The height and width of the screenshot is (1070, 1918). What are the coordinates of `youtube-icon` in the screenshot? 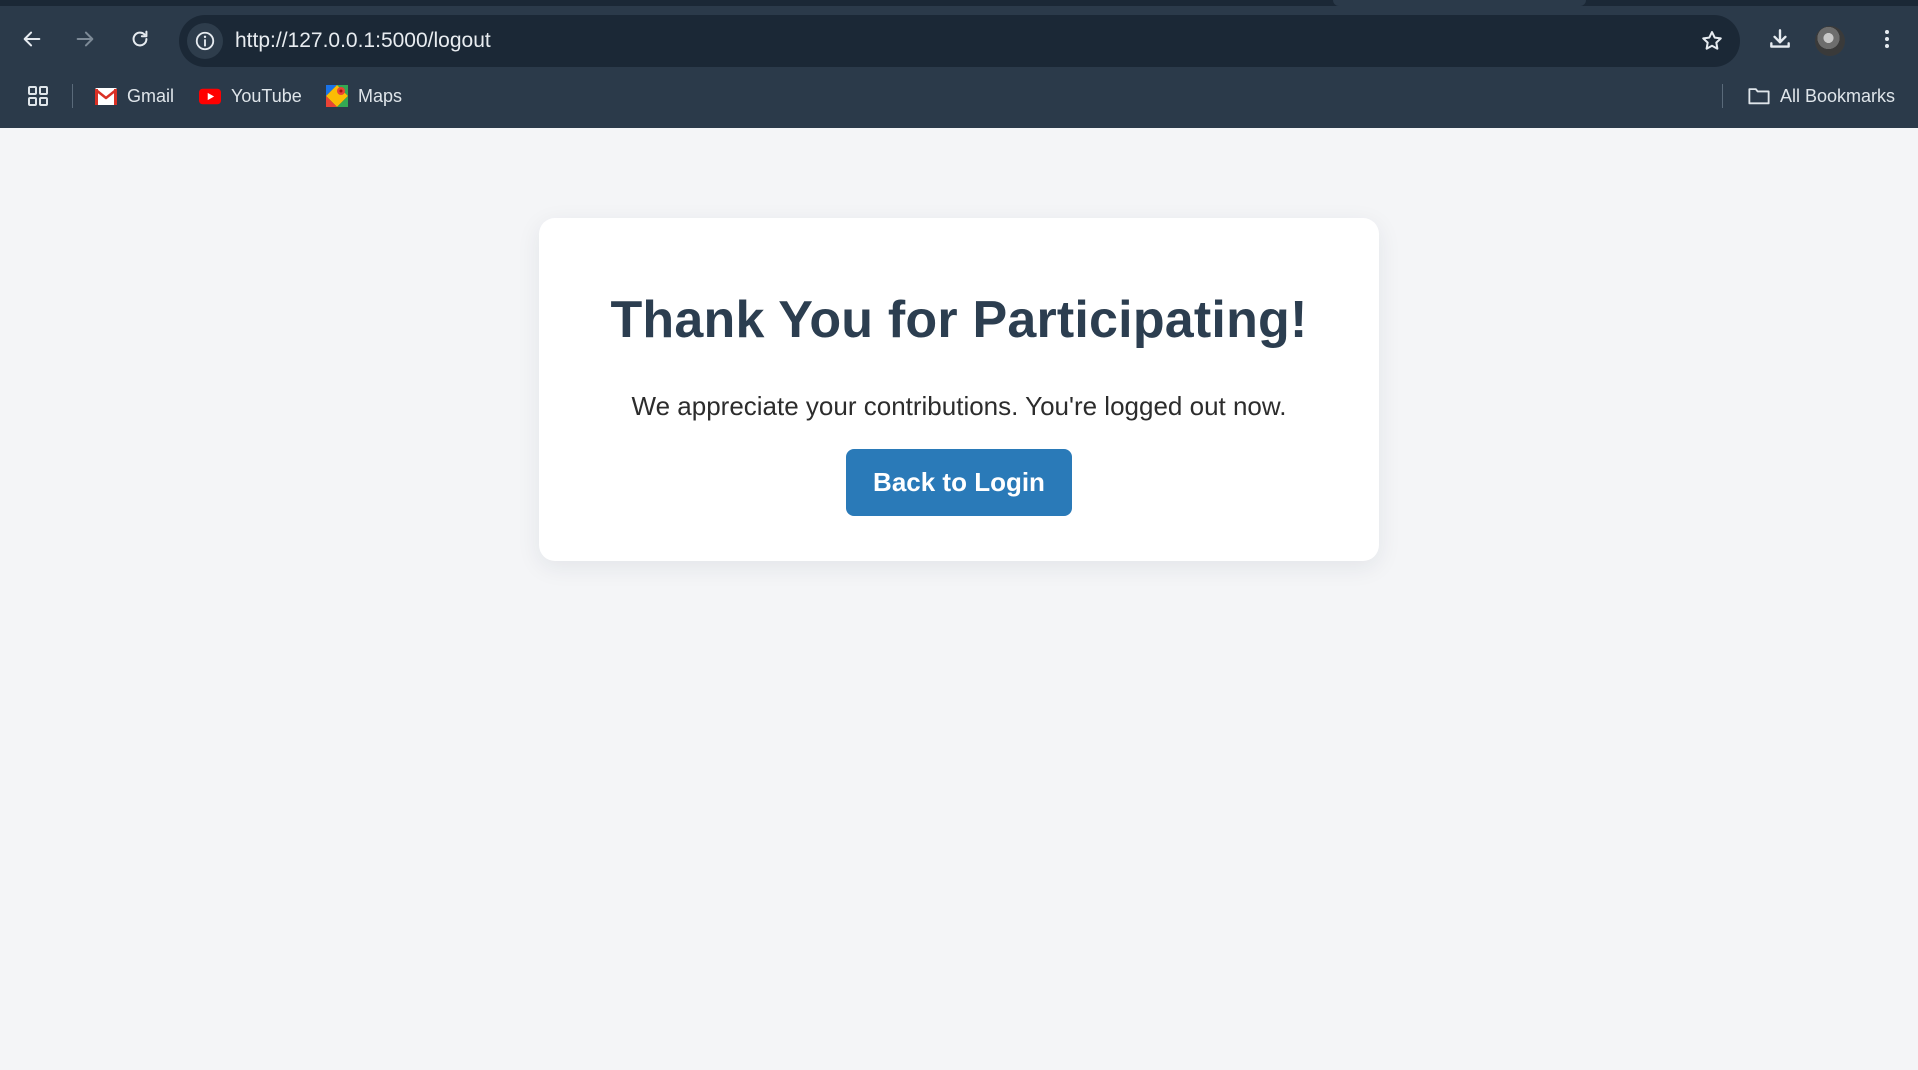 It's located at (210, 96).